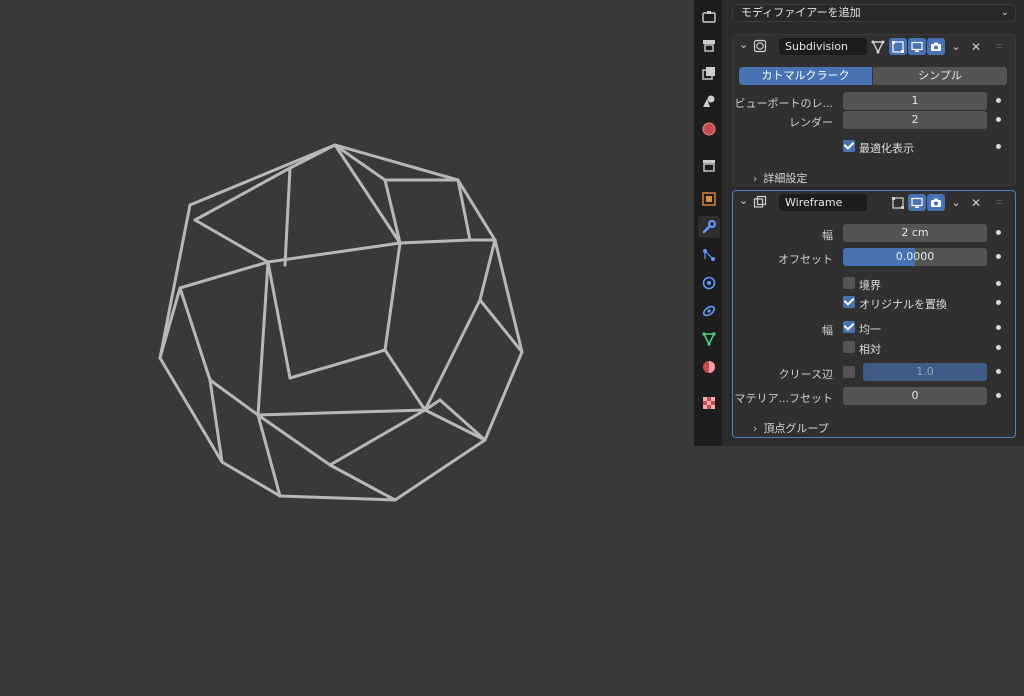 The width and height of the screenshot is (1024, 696). What do you see at coordinates (915, 396) in the screenshot?
I see `material-offset-field: 0` at bounding box center [915, 396].